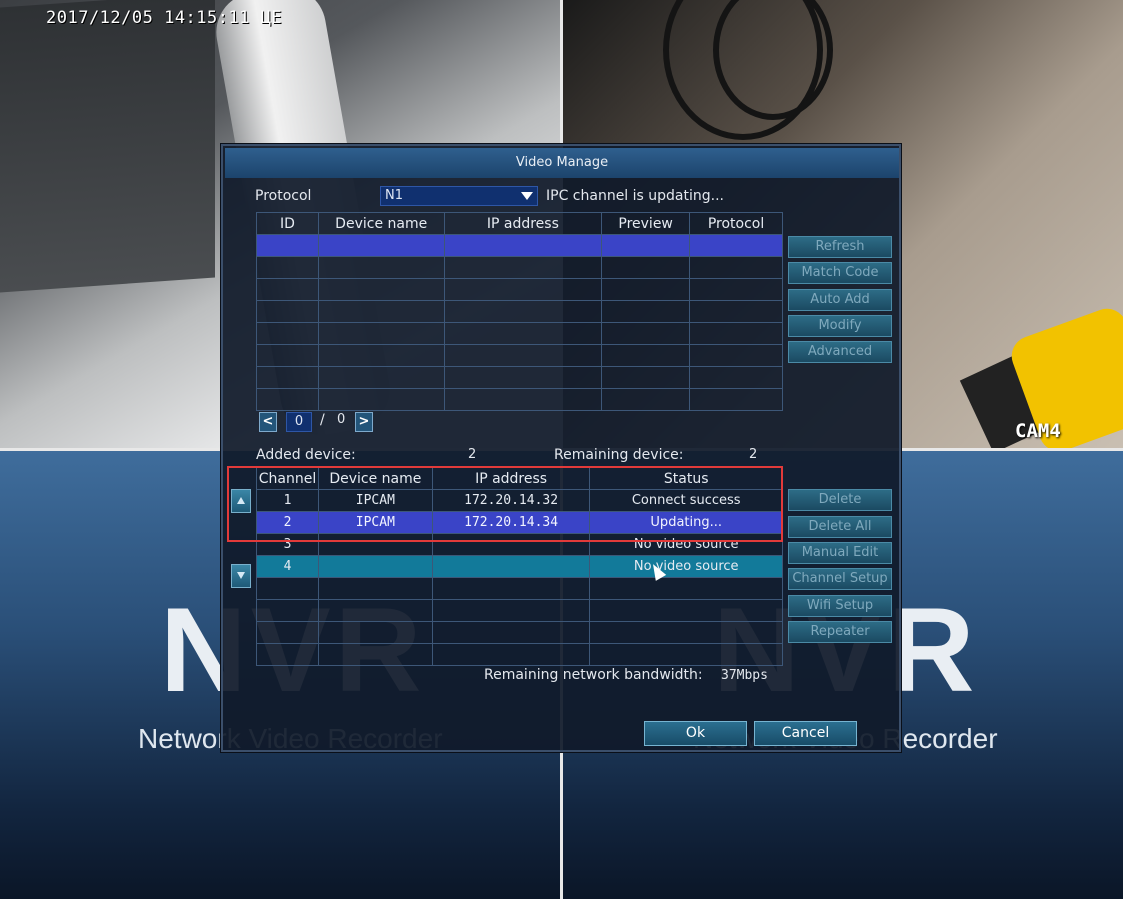 The height and width of the screenshot is (899, 1123). Describe the element at coordinates (164, 18) in the screenshot. I see `osd-timestamp: 2017/12/05 14:15:11 ЦЕ` at that location.